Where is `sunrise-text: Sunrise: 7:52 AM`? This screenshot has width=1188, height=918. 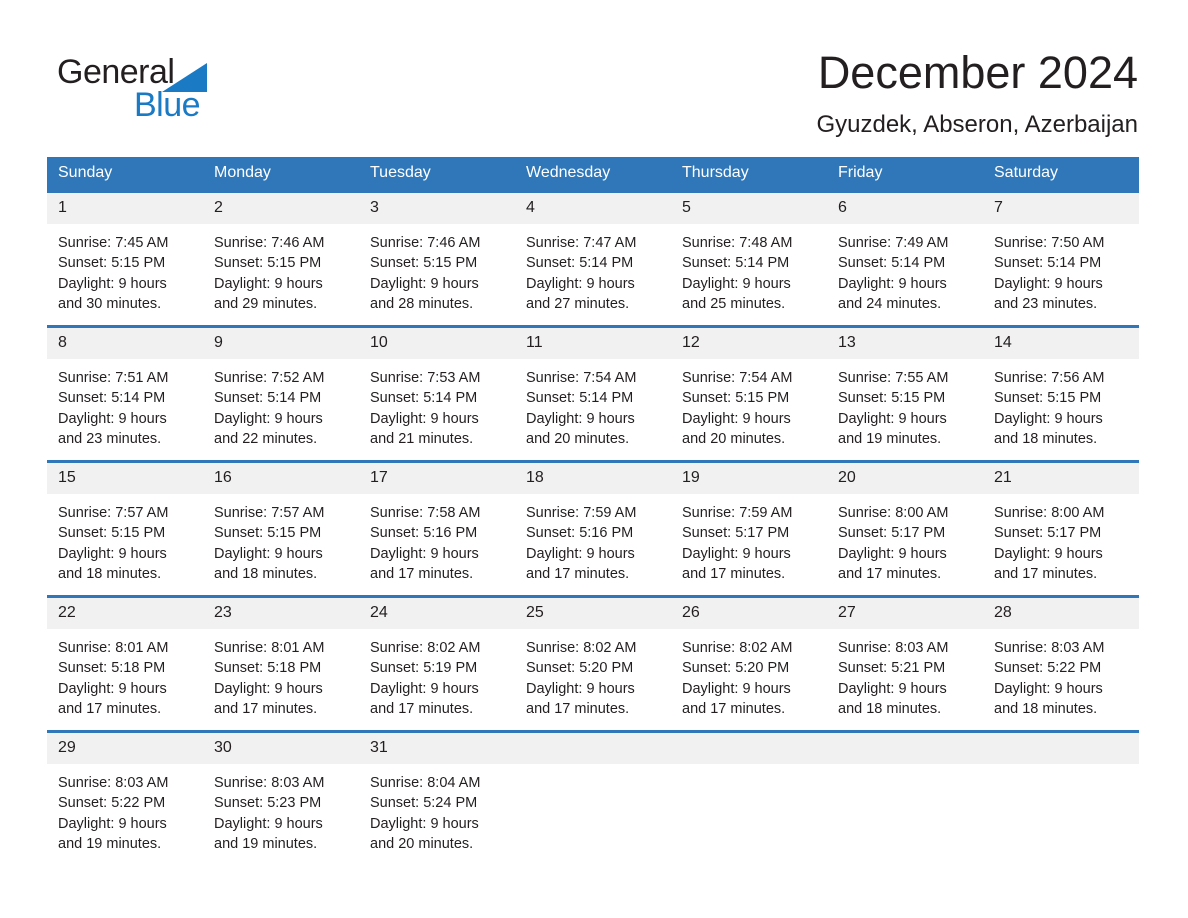 sunrise-text: Sunrise: 7:52 AM is located at coordinates (269, 378).